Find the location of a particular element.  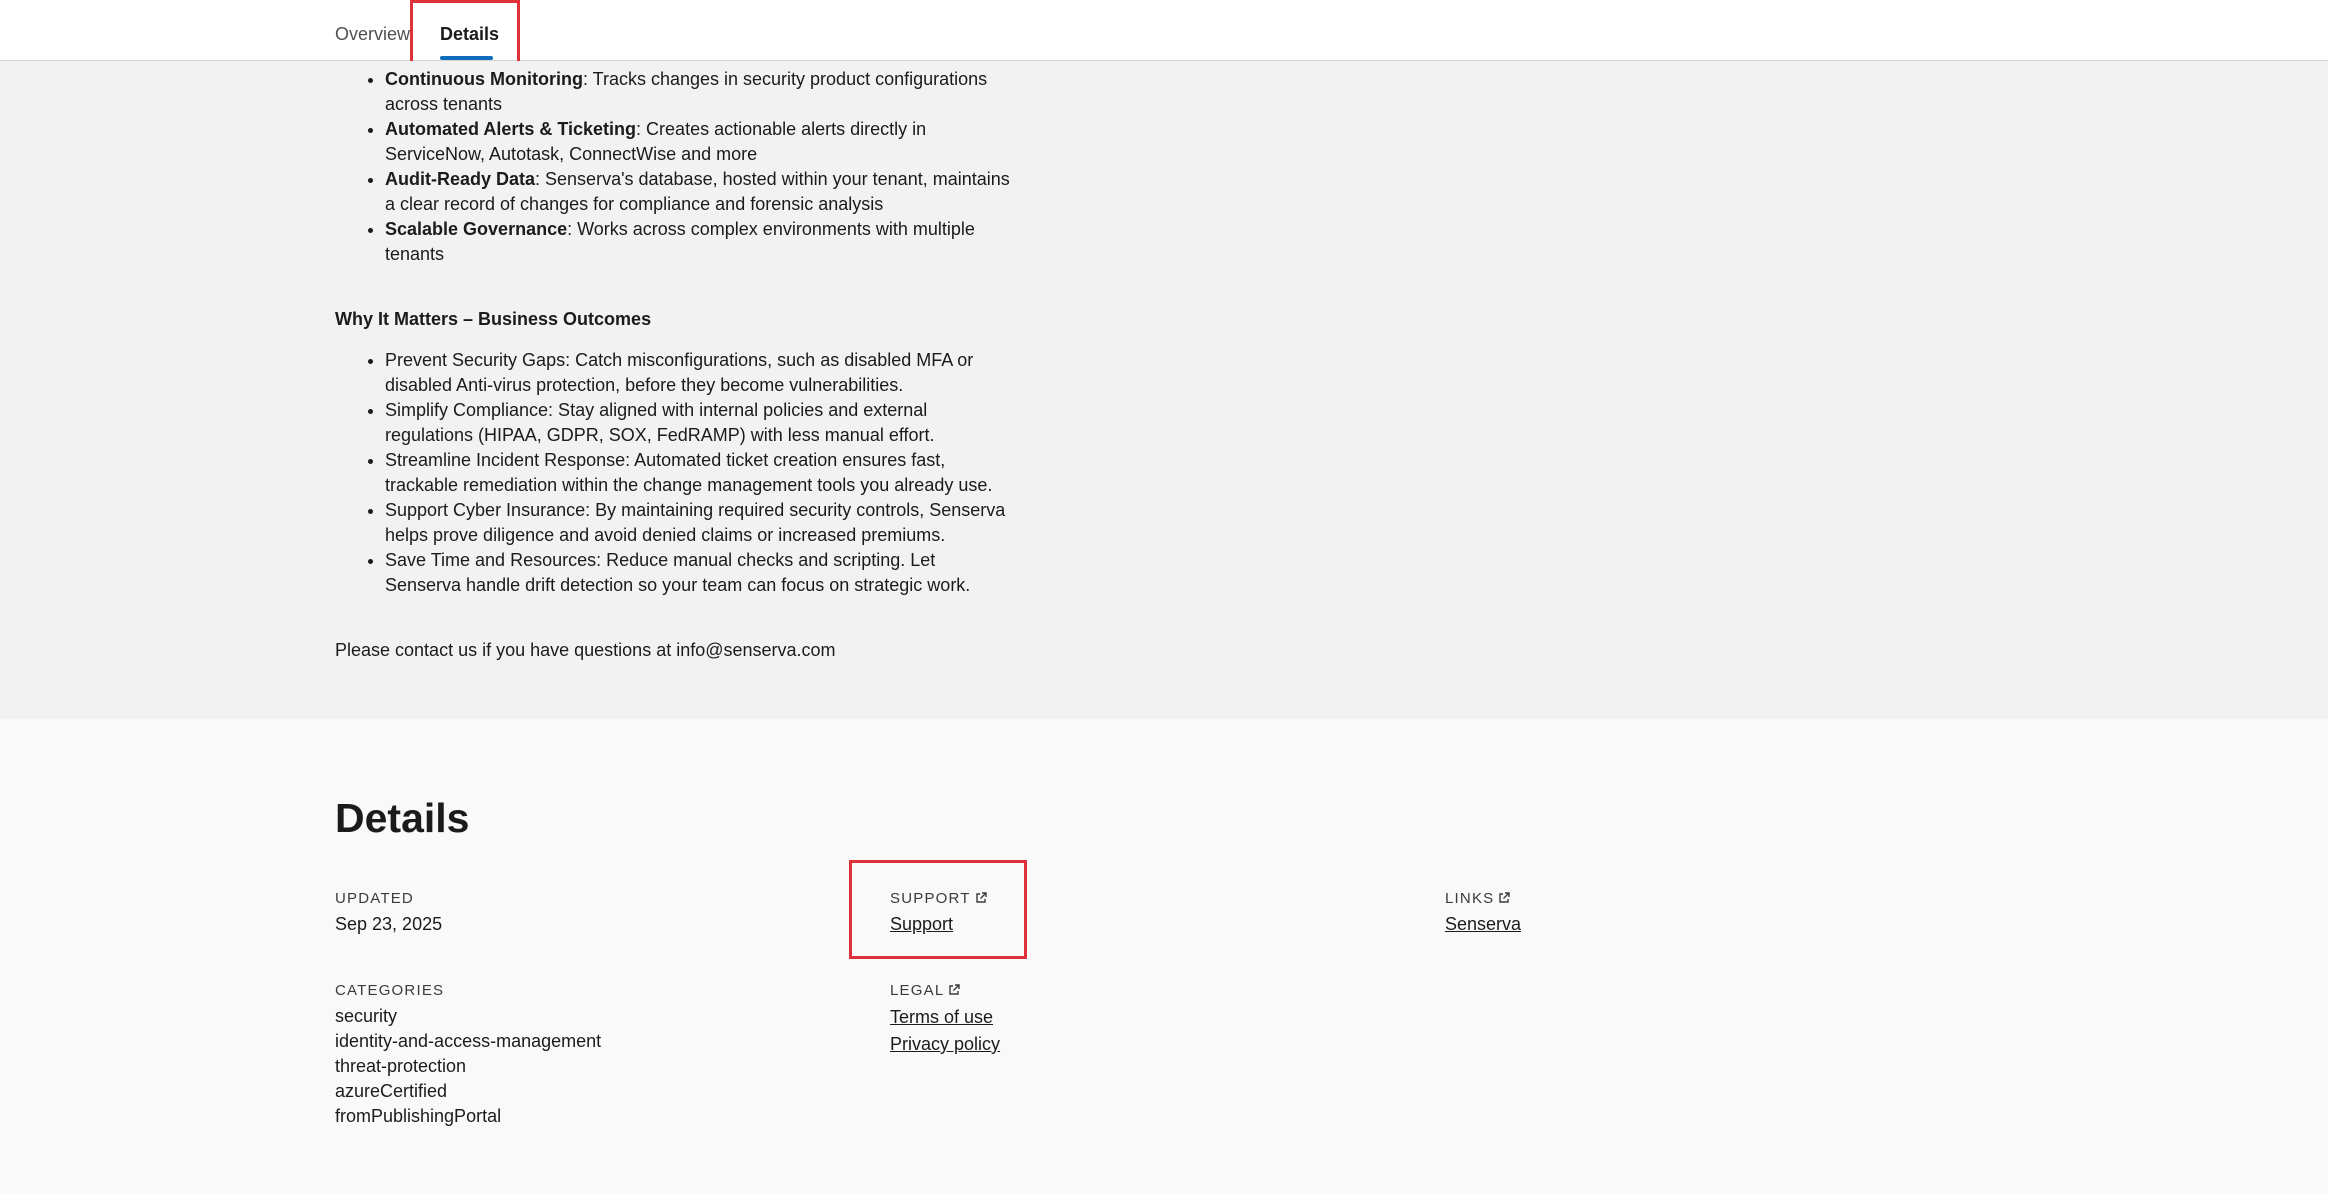

support-link: Support is located at coordinates (921, 924).